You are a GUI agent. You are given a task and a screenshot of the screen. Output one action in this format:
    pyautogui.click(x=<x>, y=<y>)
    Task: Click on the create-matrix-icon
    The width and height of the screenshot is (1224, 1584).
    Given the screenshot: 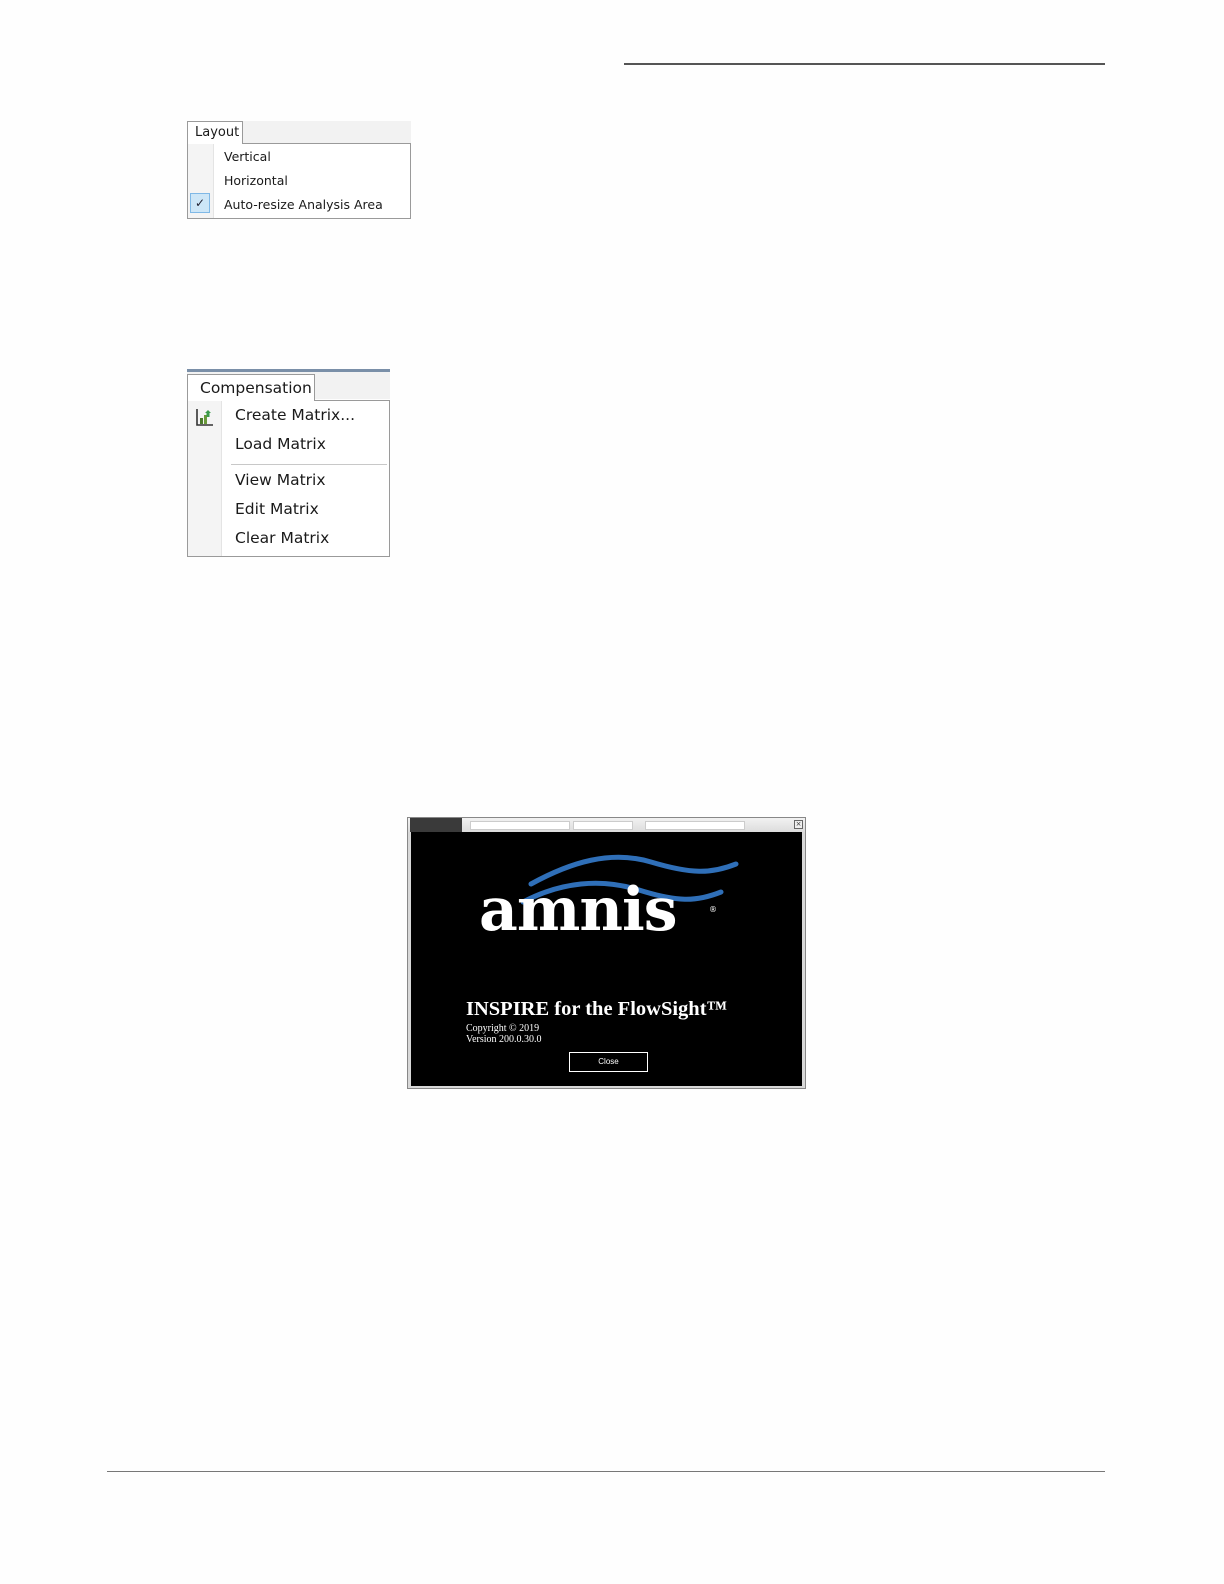 What is the action you would take?
    pyautogui.click(x=204, y=417)
    